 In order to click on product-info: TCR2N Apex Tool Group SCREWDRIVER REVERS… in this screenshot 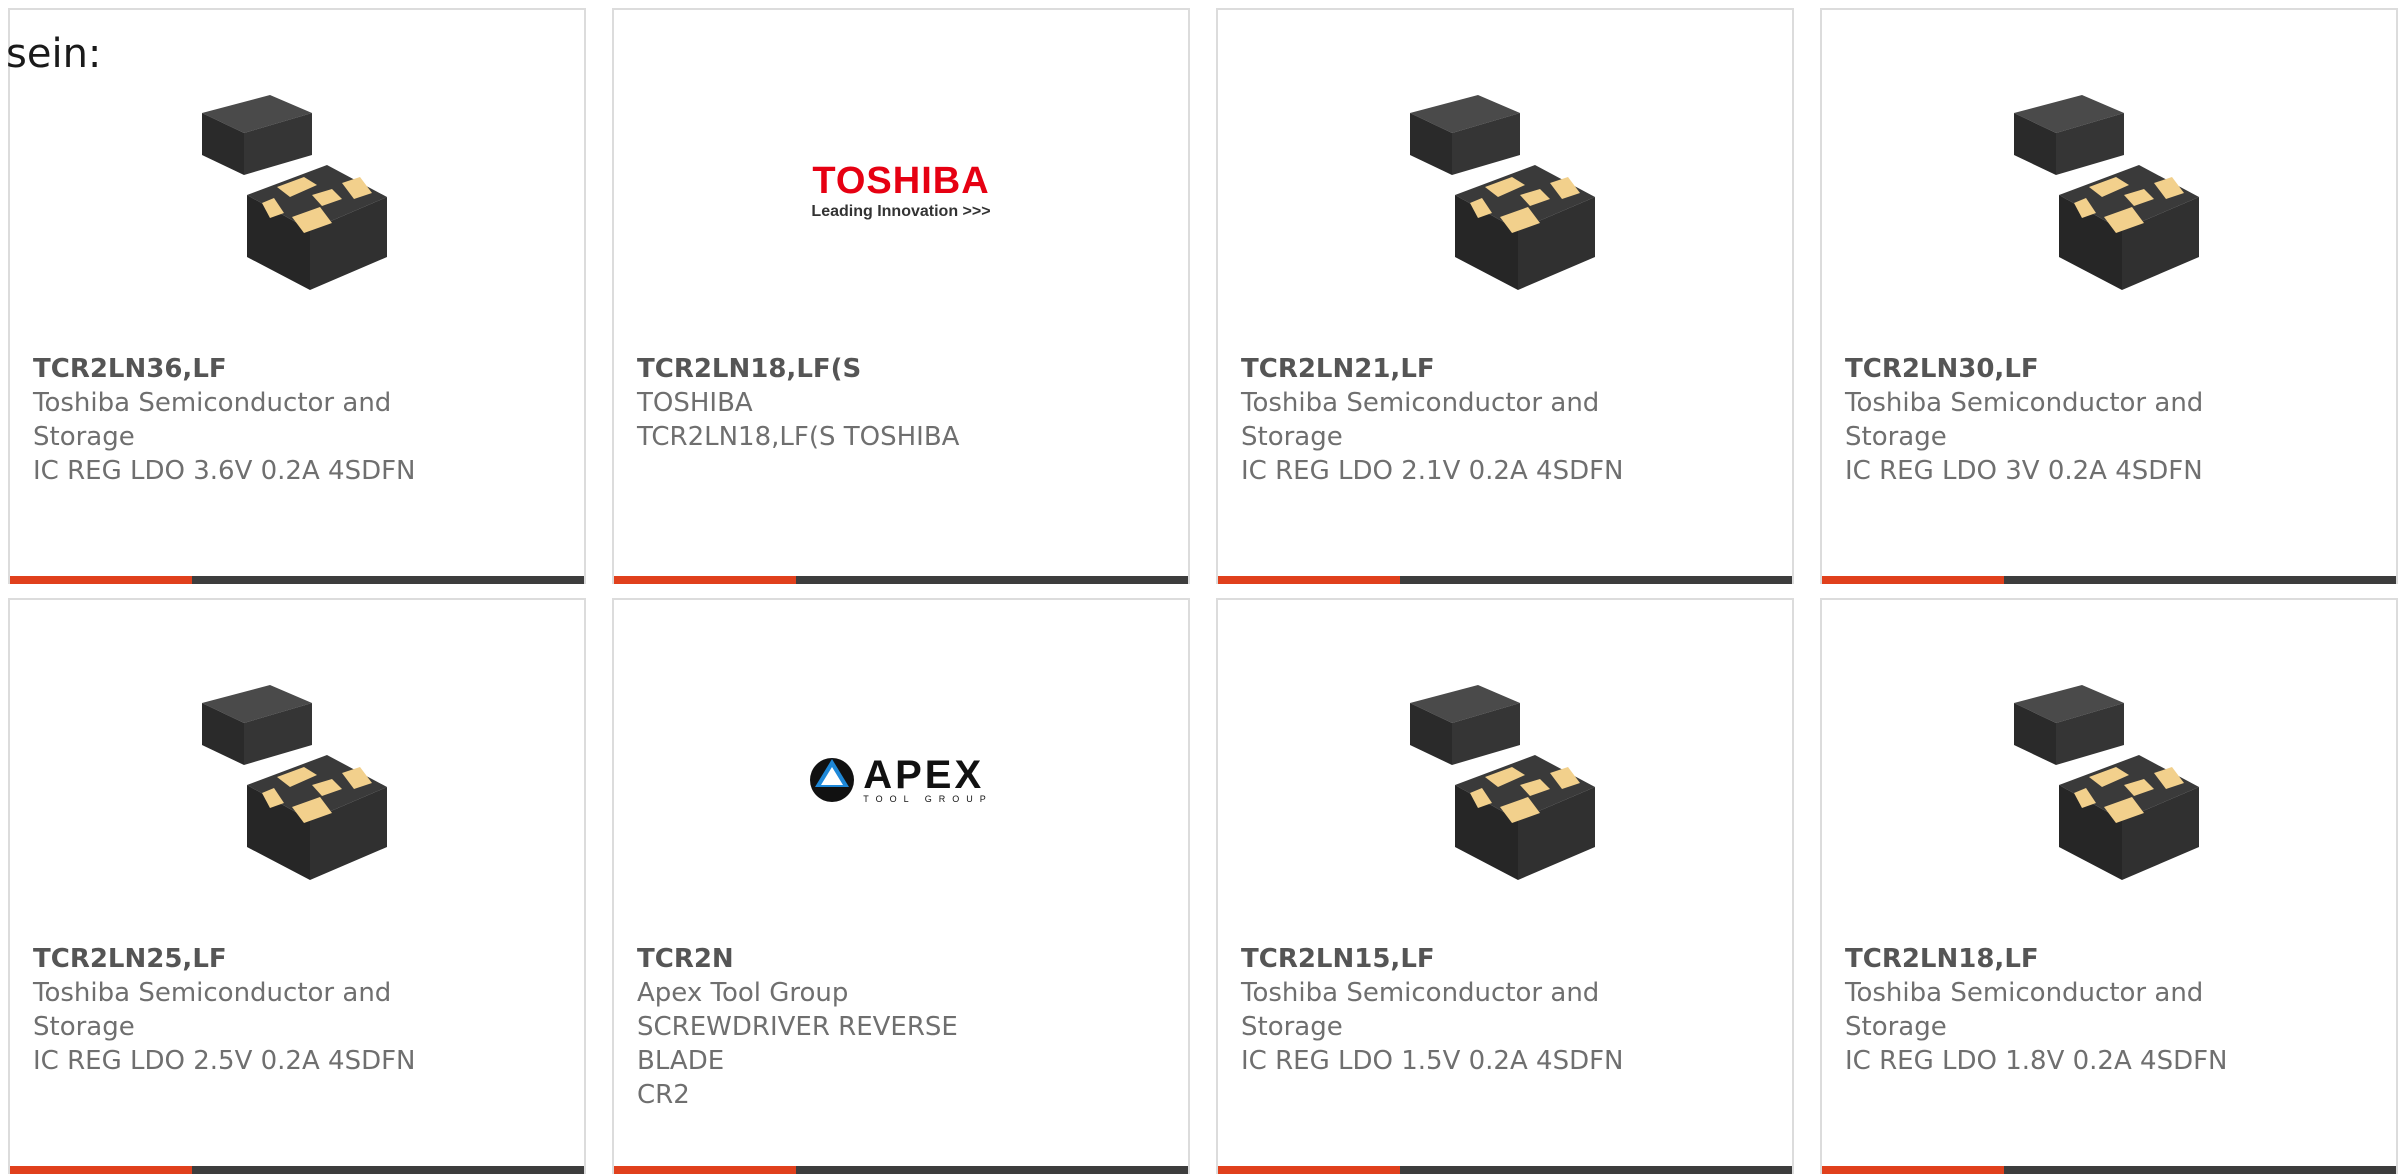, I will do `click(832, 1027)`.